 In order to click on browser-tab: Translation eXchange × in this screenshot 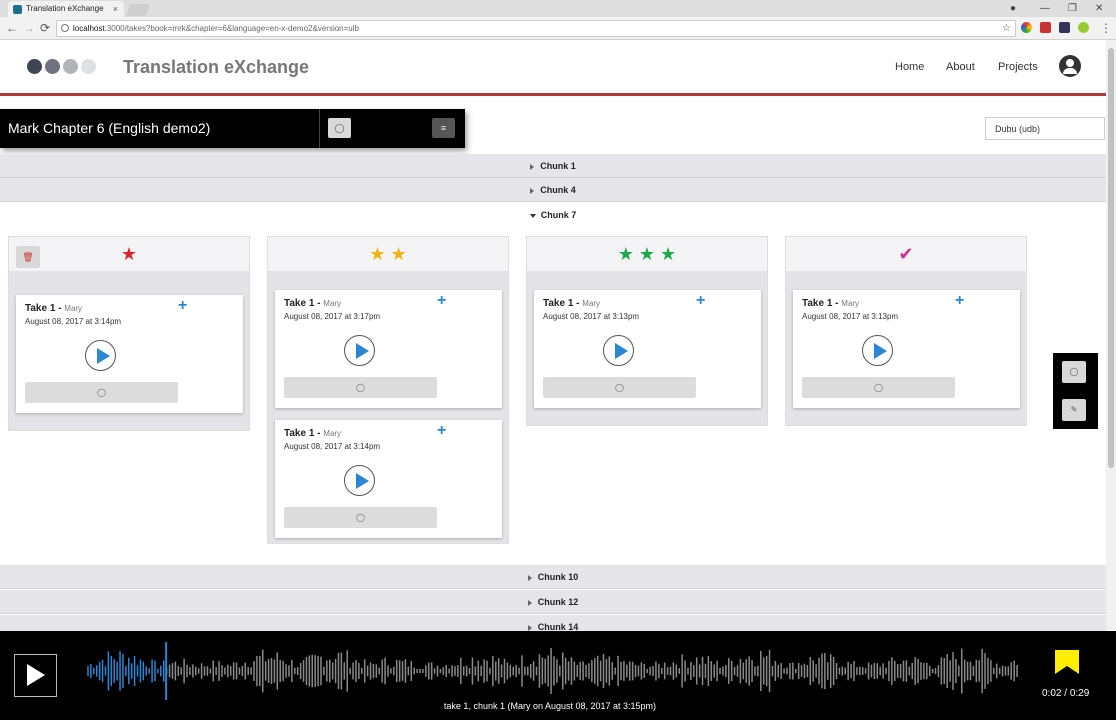, I will do `click(66, 9)`.